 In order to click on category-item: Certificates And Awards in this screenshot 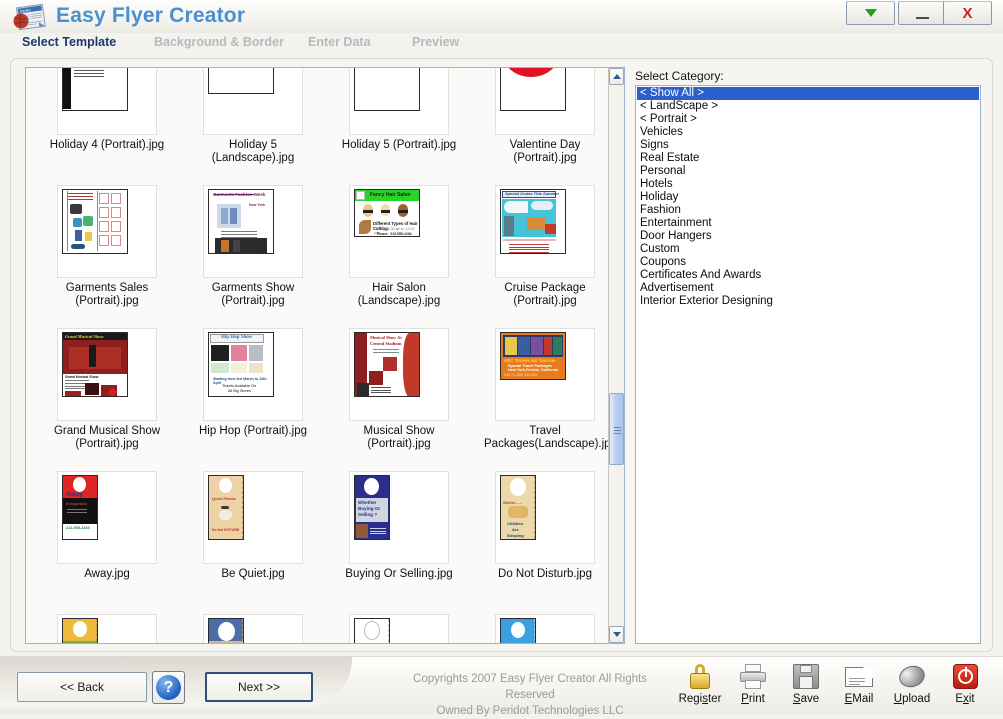, I will do `click(808, 275)`.